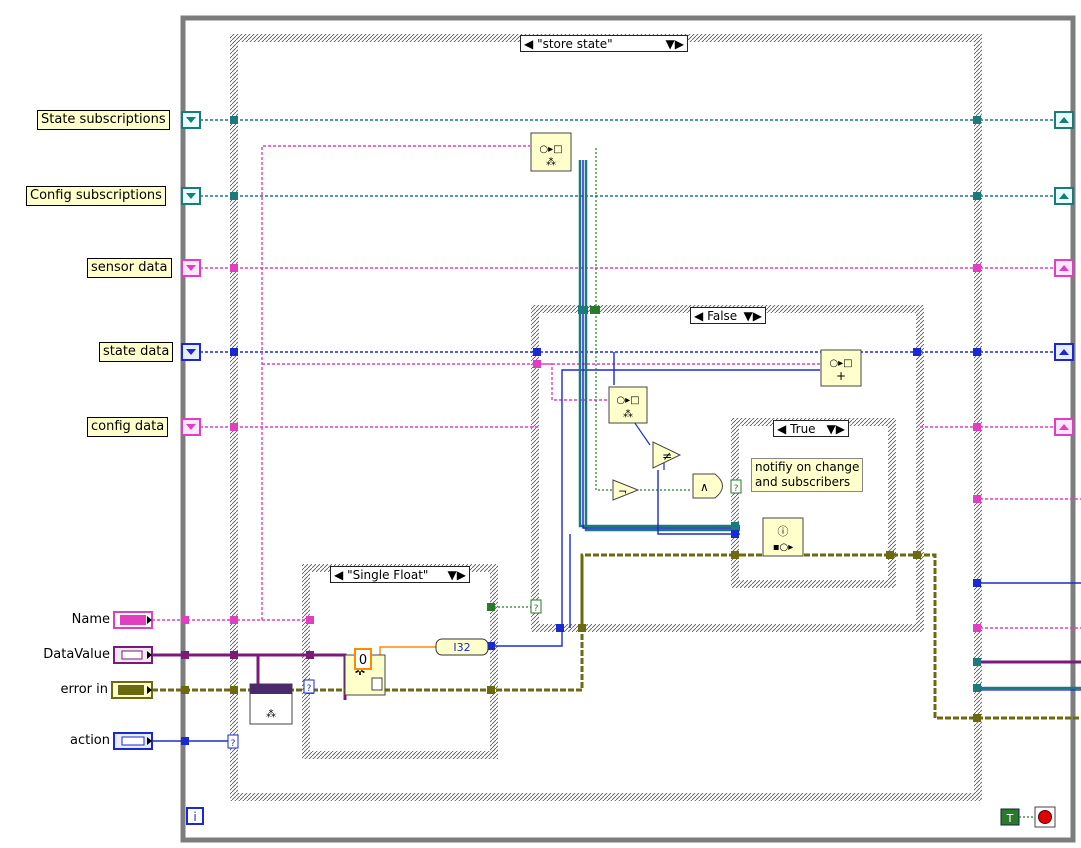 The height and width of the screenshot is (848, 1081). I want to click on false-case-selector: ?, so click(536, 606).